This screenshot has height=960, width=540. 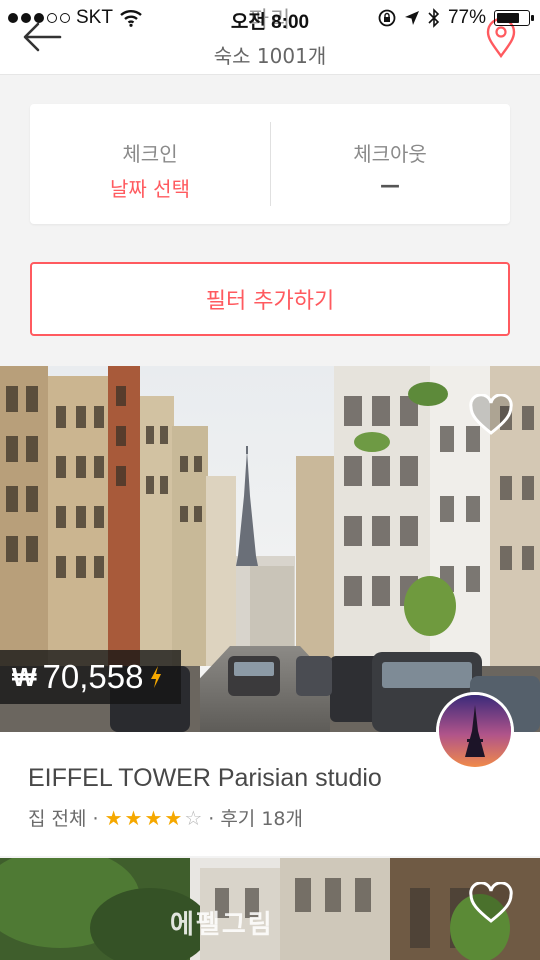 What do you see at coordinates (434, 18) in the screenshot?
I see `bluetooth-icon` at bounding box center [434, 18].